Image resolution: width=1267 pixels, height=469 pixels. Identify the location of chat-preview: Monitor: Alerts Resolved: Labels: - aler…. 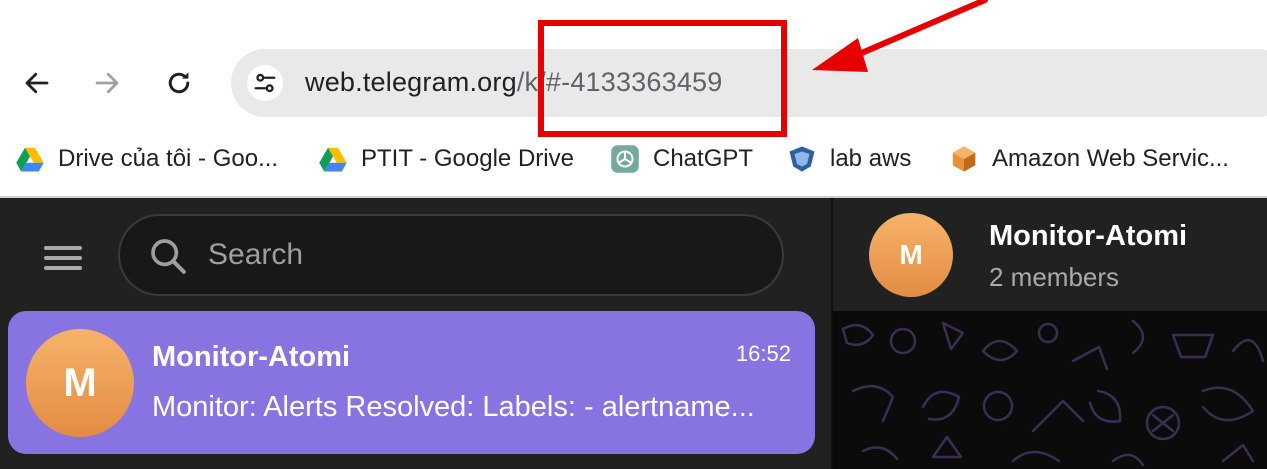
(453, 407).